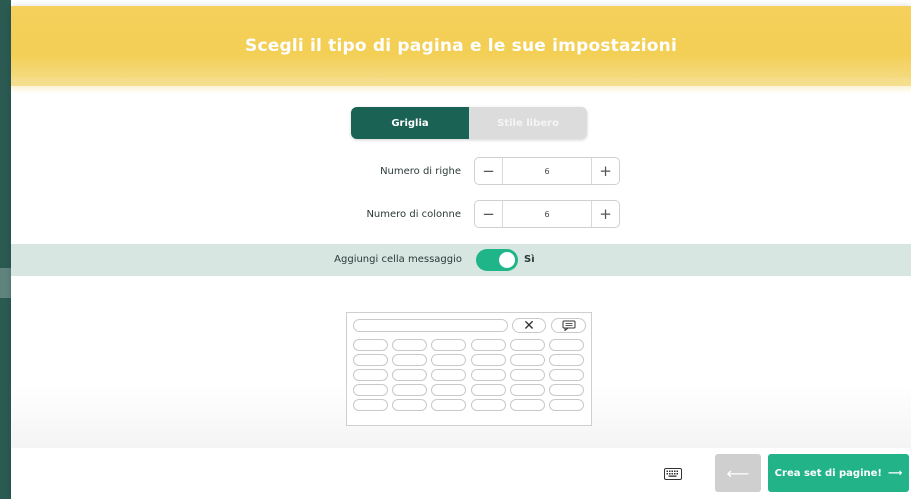 Image resolution: width=911 pixels, height=499 pixels. I want to click on columns-stepper: − 6 +, so click(547, 214).